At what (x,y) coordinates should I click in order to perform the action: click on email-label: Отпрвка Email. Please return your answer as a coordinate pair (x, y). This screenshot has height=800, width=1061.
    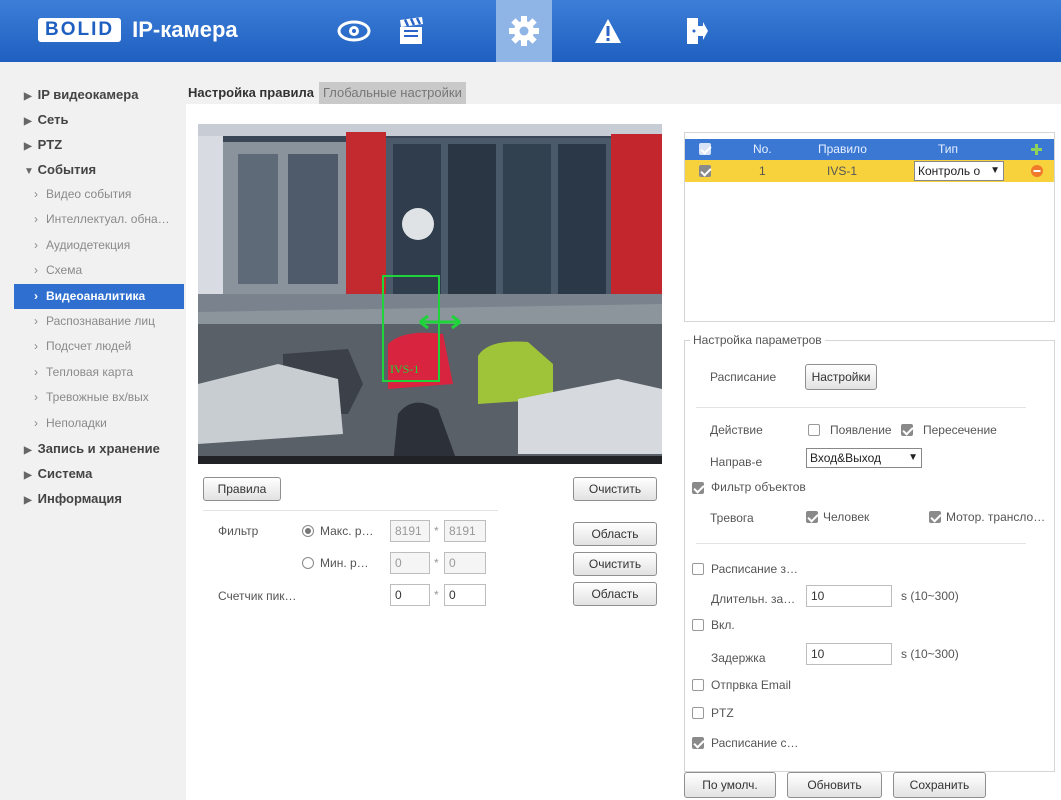
    Looking at the image, I should click on (751, 685).